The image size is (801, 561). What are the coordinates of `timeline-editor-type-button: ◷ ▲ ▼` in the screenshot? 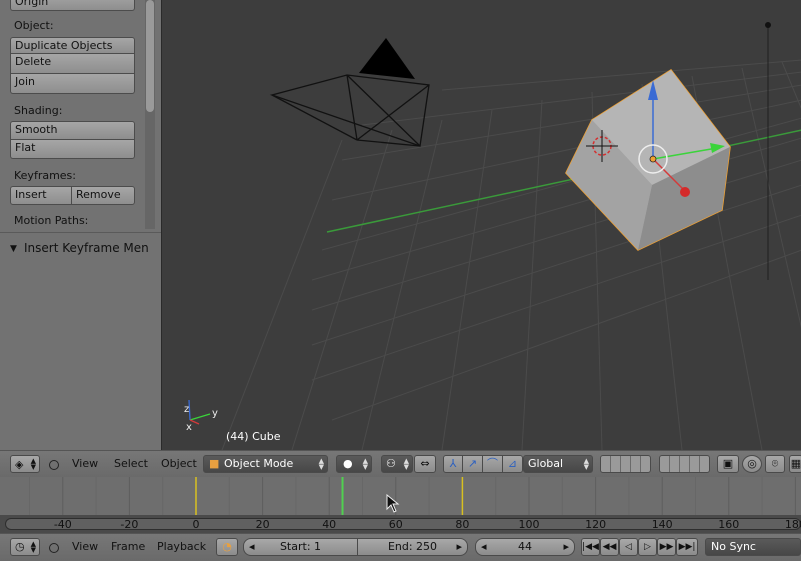 It's located at (25, 547).